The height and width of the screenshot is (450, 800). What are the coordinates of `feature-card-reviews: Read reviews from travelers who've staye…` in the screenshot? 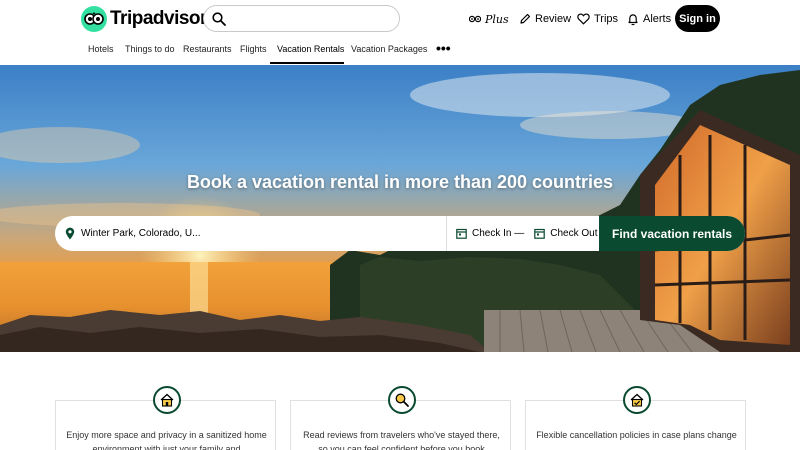 It's located at (400, 418).